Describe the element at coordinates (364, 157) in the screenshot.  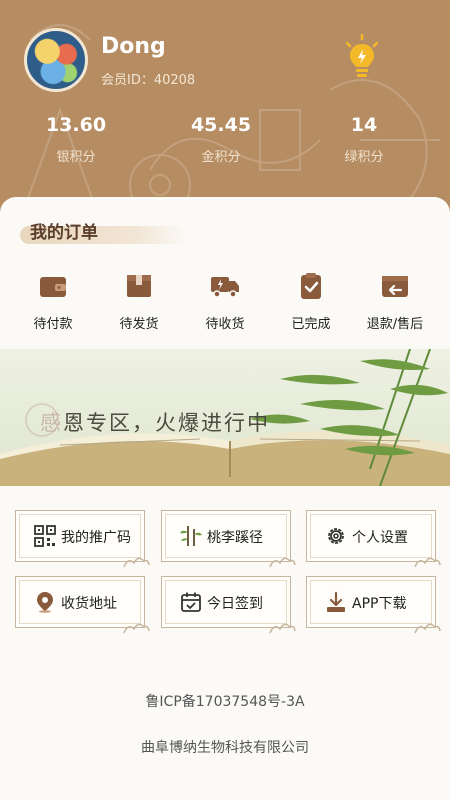
I see `stat-label: 绿积分` at that location.